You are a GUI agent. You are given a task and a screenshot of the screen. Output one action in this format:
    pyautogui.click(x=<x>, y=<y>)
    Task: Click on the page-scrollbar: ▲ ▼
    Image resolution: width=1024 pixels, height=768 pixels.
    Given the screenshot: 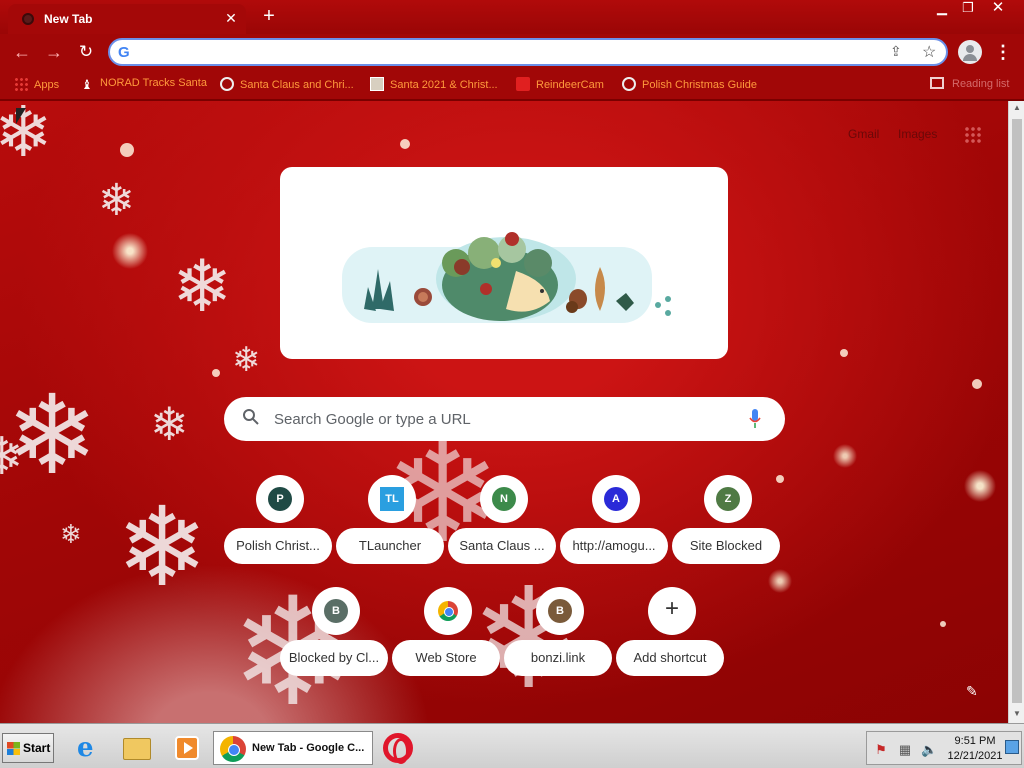 What is the action you would take?
    pyautogui.click(x=1016, y=412)
    